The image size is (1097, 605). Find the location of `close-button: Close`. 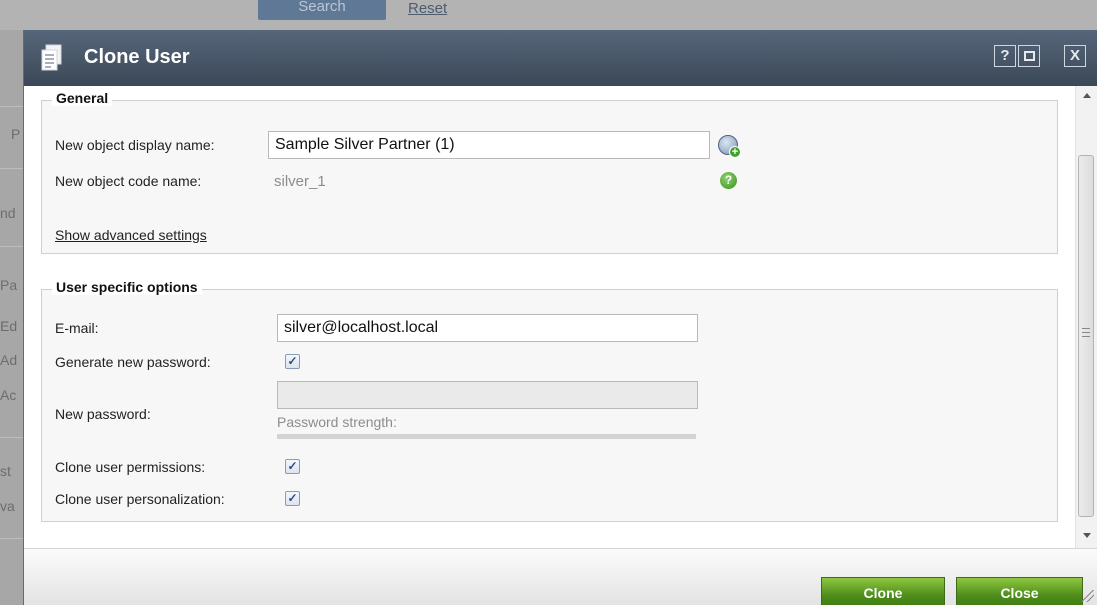

close-button: Close is located at coordinates (1019, 591).